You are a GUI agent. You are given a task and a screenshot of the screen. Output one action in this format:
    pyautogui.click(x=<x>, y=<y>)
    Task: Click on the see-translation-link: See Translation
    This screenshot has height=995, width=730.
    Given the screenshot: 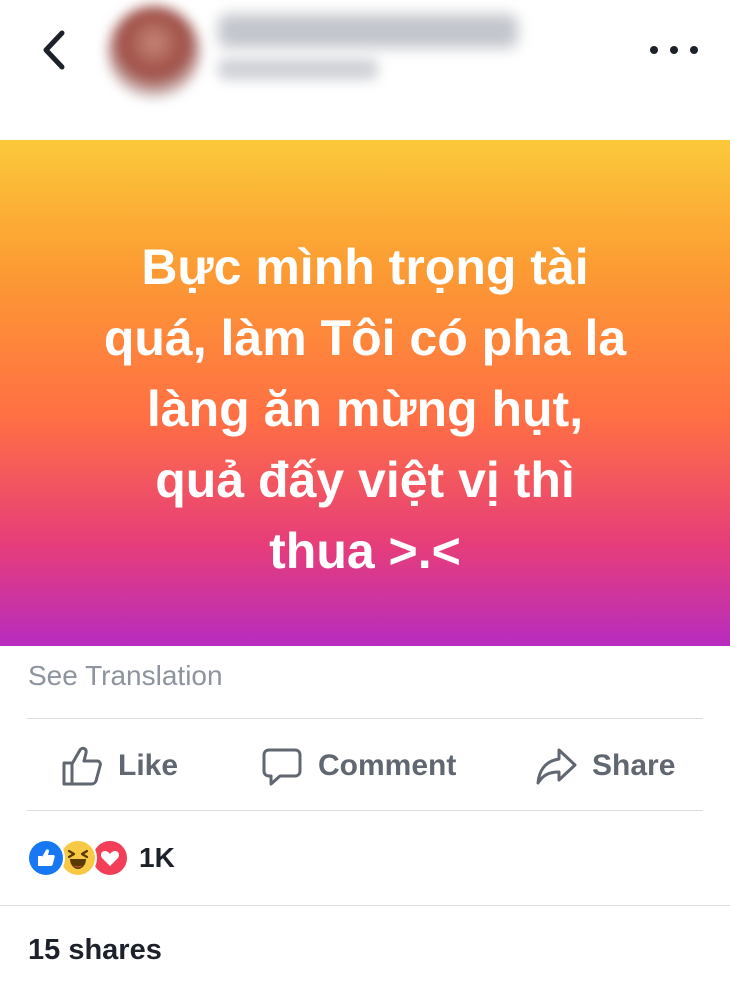 What is the action you would take?
    pyautogui.click(x=125, y=676)
    